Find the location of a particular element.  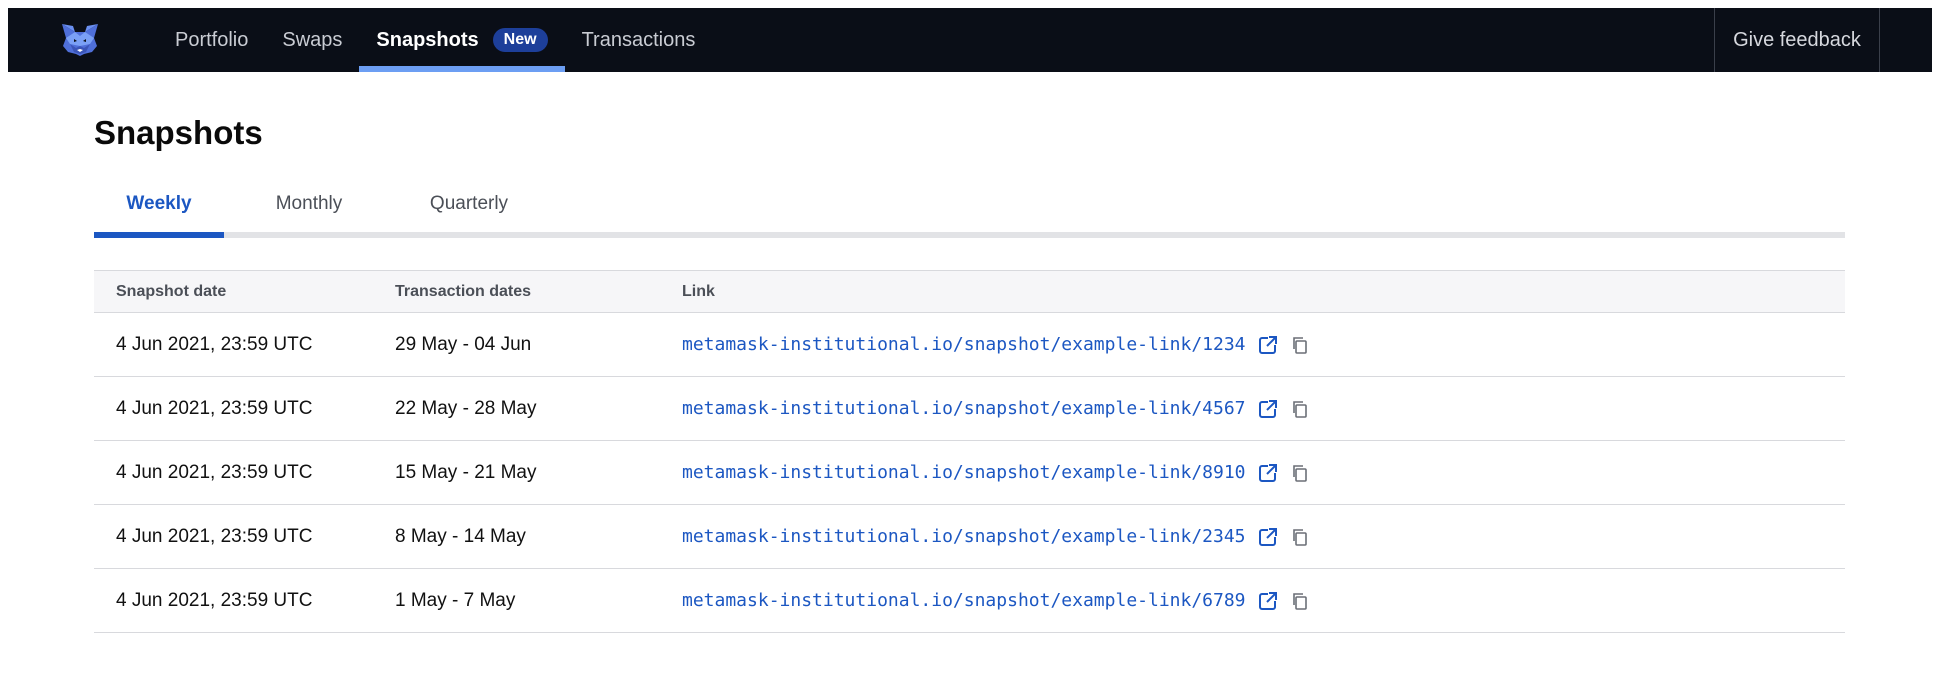

nav-item-label: Swaps is located at coordinates (312, 39).